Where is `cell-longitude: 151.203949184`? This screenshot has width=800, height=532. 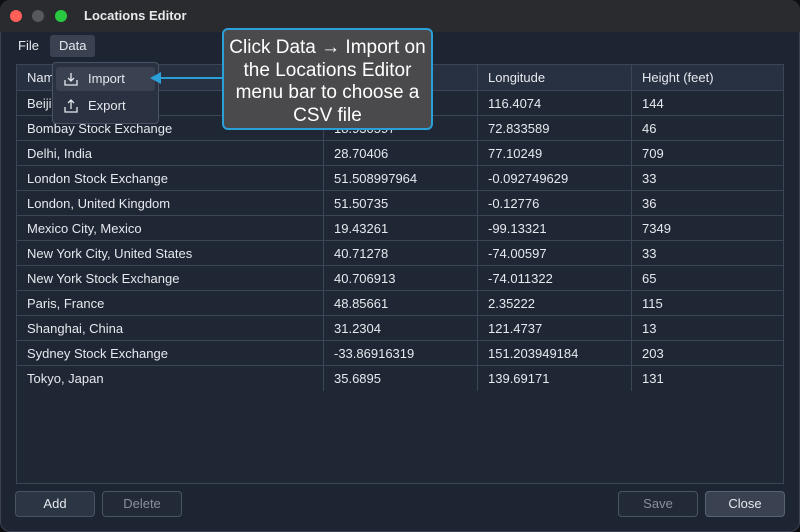 cell-longitude: 151.203949184 is located at coordinates (555, 353).